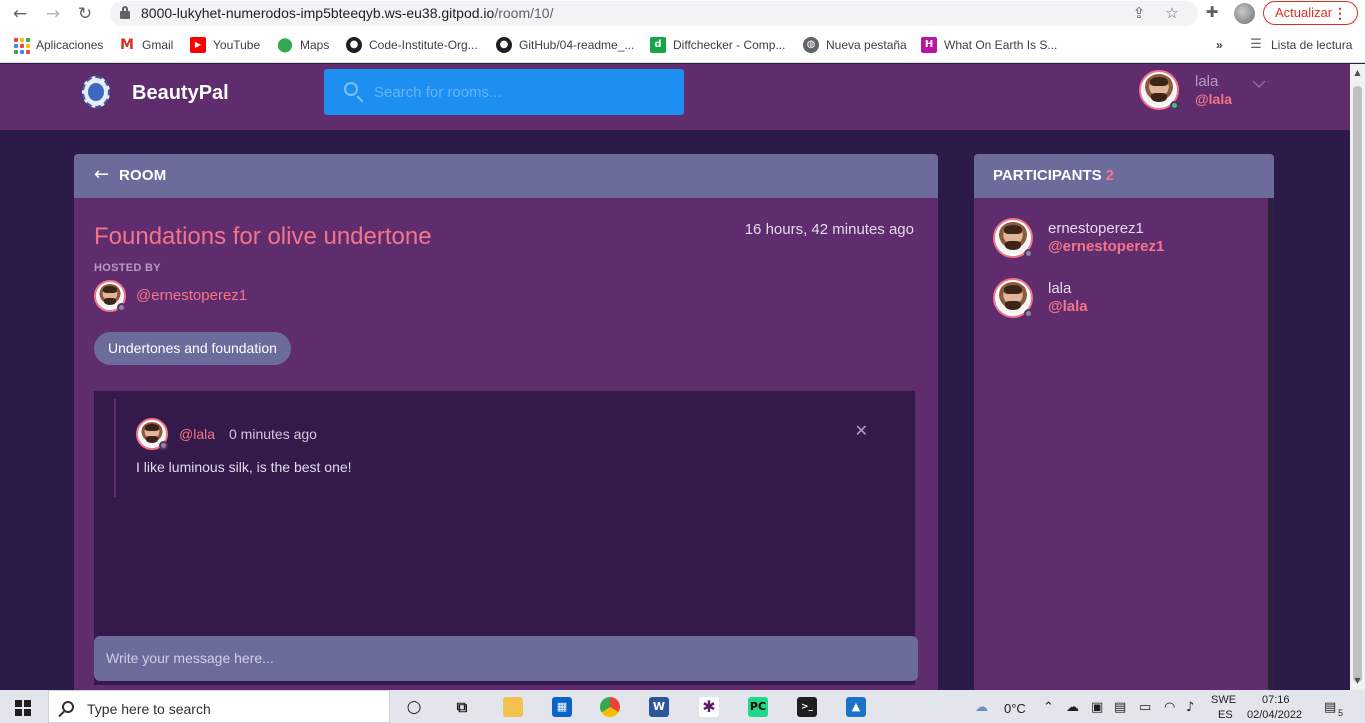 This screenshot has height=723, width=1365. I want to click on extensions-icon: ✚, so click(1212, 13).